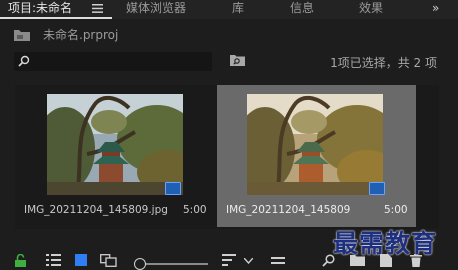 This screenshot has height=270, width=458. Describe the element at coordinates (113, 61) in the screenshot. I see `search-input` at that location.